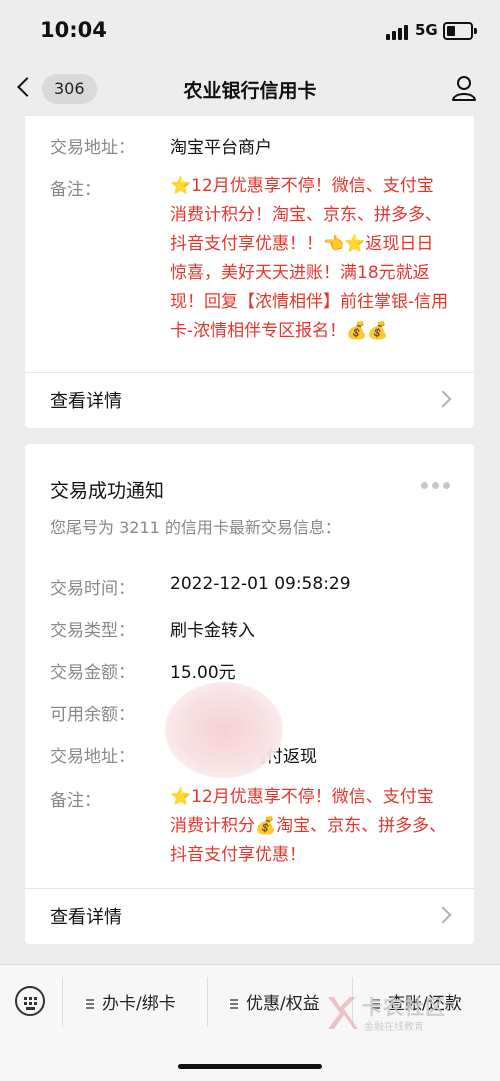 The image size is (500, 1081). Describe the element at coordinates (195, 527) in the screenshot. I see `card-subtitle: 您尾号为 3211 的信用卡最新交易信息：` at that location.